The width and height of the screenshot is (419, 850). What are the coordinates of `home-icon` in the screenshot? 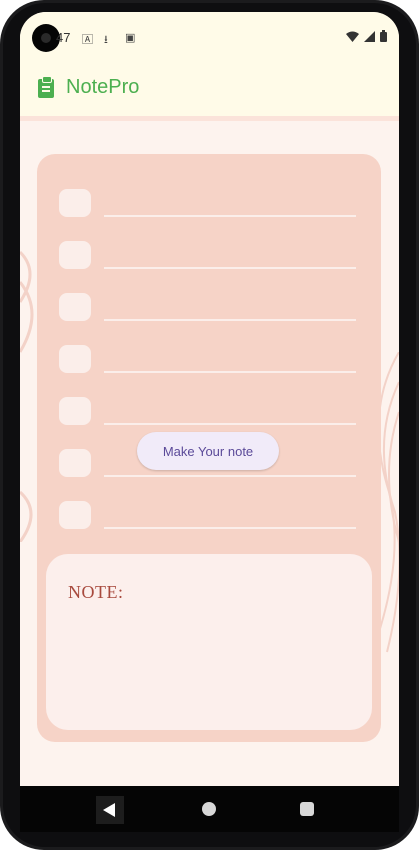 It's located at (209, 809).